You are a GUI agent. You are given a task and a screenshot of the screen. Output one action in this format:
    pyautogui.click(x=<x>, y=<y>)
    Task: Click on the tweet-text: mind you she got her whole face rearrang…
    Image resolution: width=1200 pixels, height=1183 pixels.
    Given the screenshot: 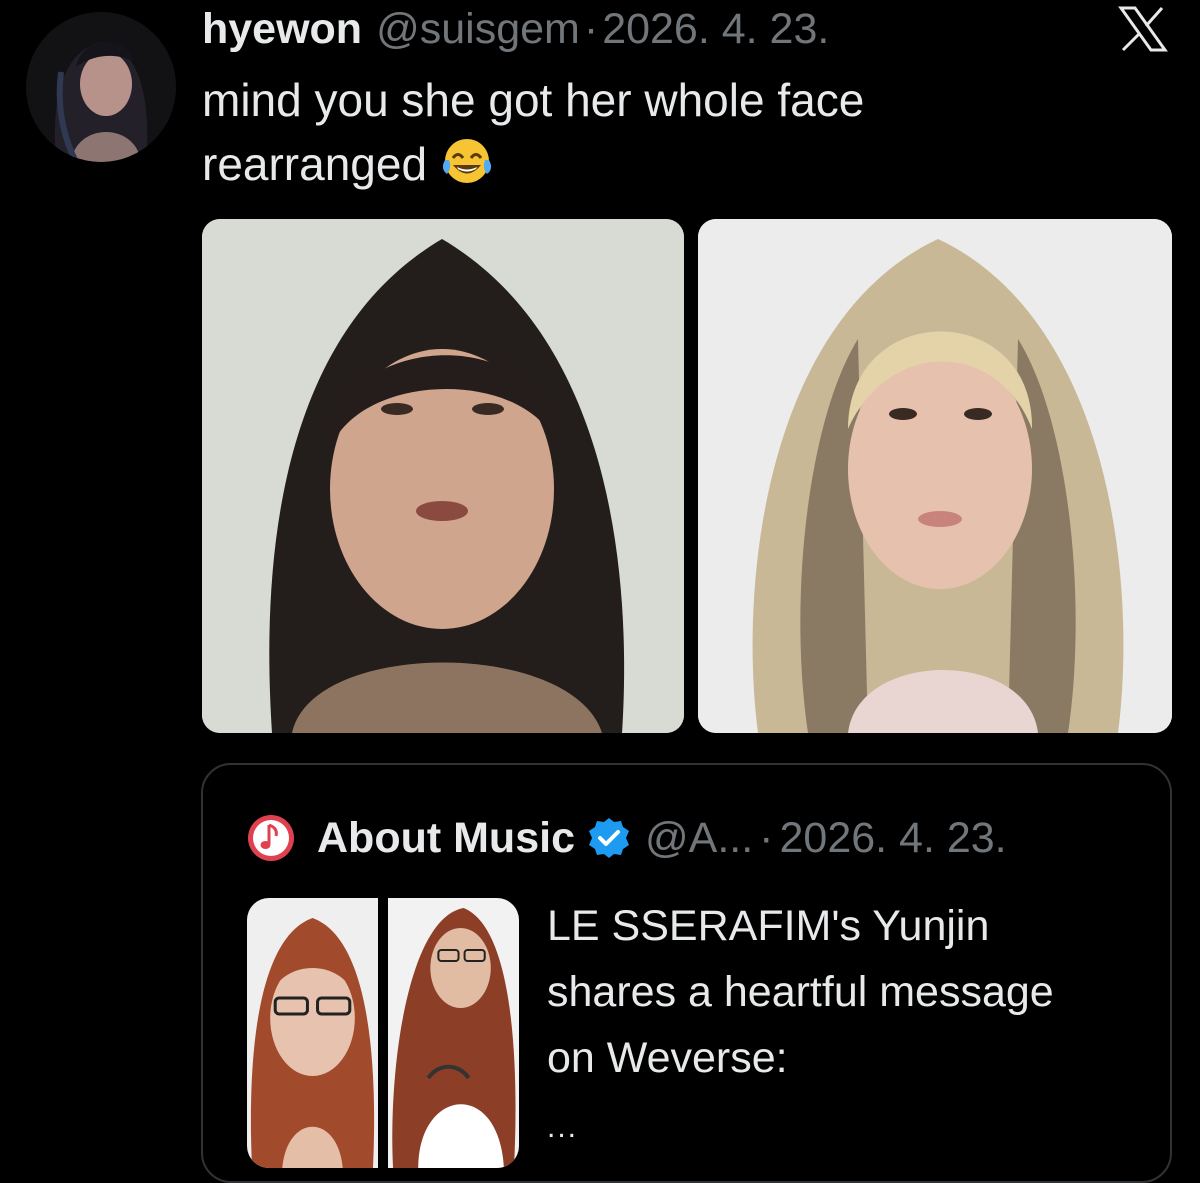 What is the action you would take?
    pyautogui.click(x=652, y=135)
    